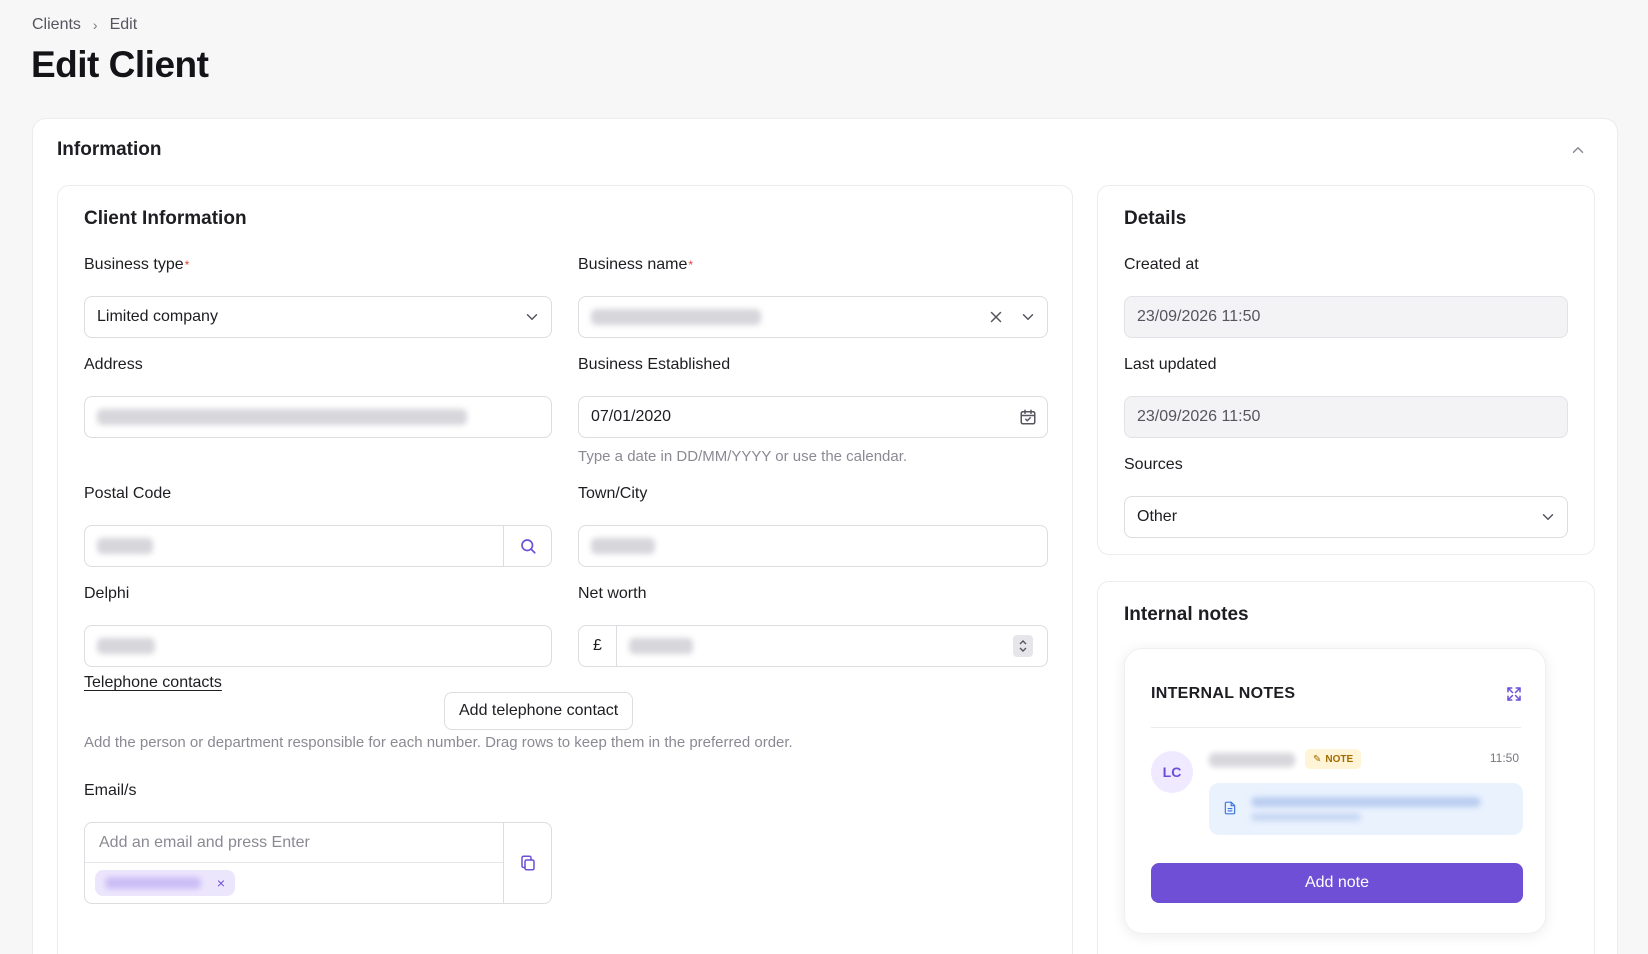 The width and height of the screenshot is (1648, 954). I want to click on net-worth-field: Net worth £, so click(813, 625).